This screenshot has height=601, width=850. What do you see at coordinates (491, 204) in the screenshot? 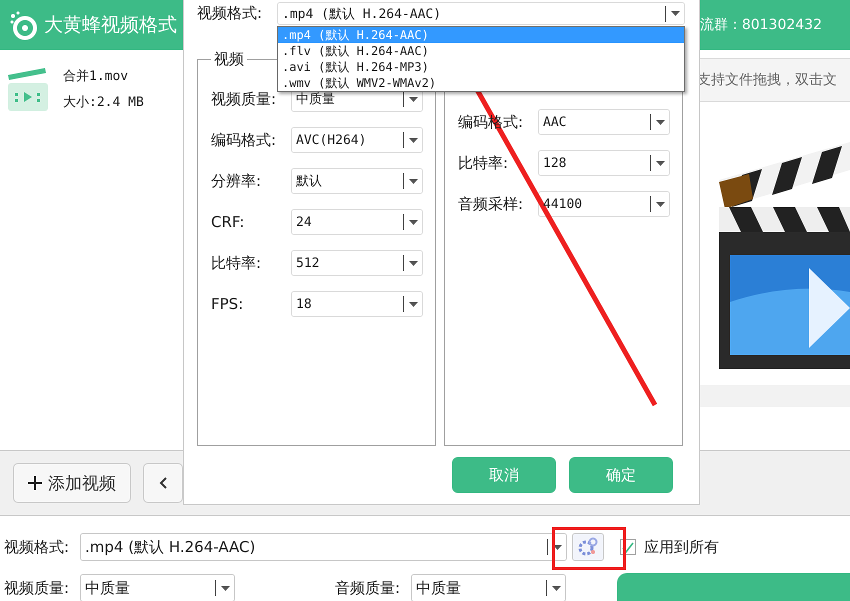
I see `field-label: 音频采样:` at bounding box center [491, 204].